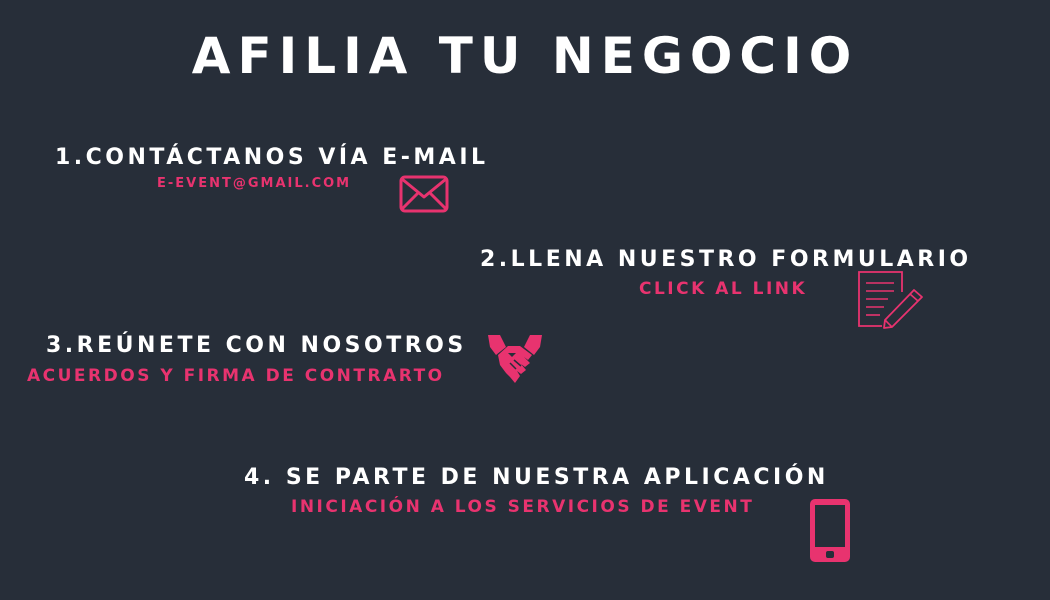 This screenshot has width=1050, height=600. I want to click on step-2-link: CLICK AL LINK, so click(723, 289).